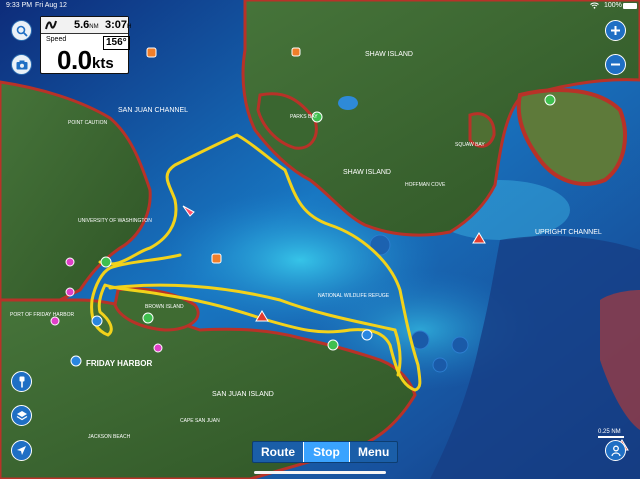 This screenshot has width=640, height=479. Describe the element at coordinates (119, 363) in the screenshot. I see `map-label-friday-harbor: FRIDAY HARBOR` at that location.